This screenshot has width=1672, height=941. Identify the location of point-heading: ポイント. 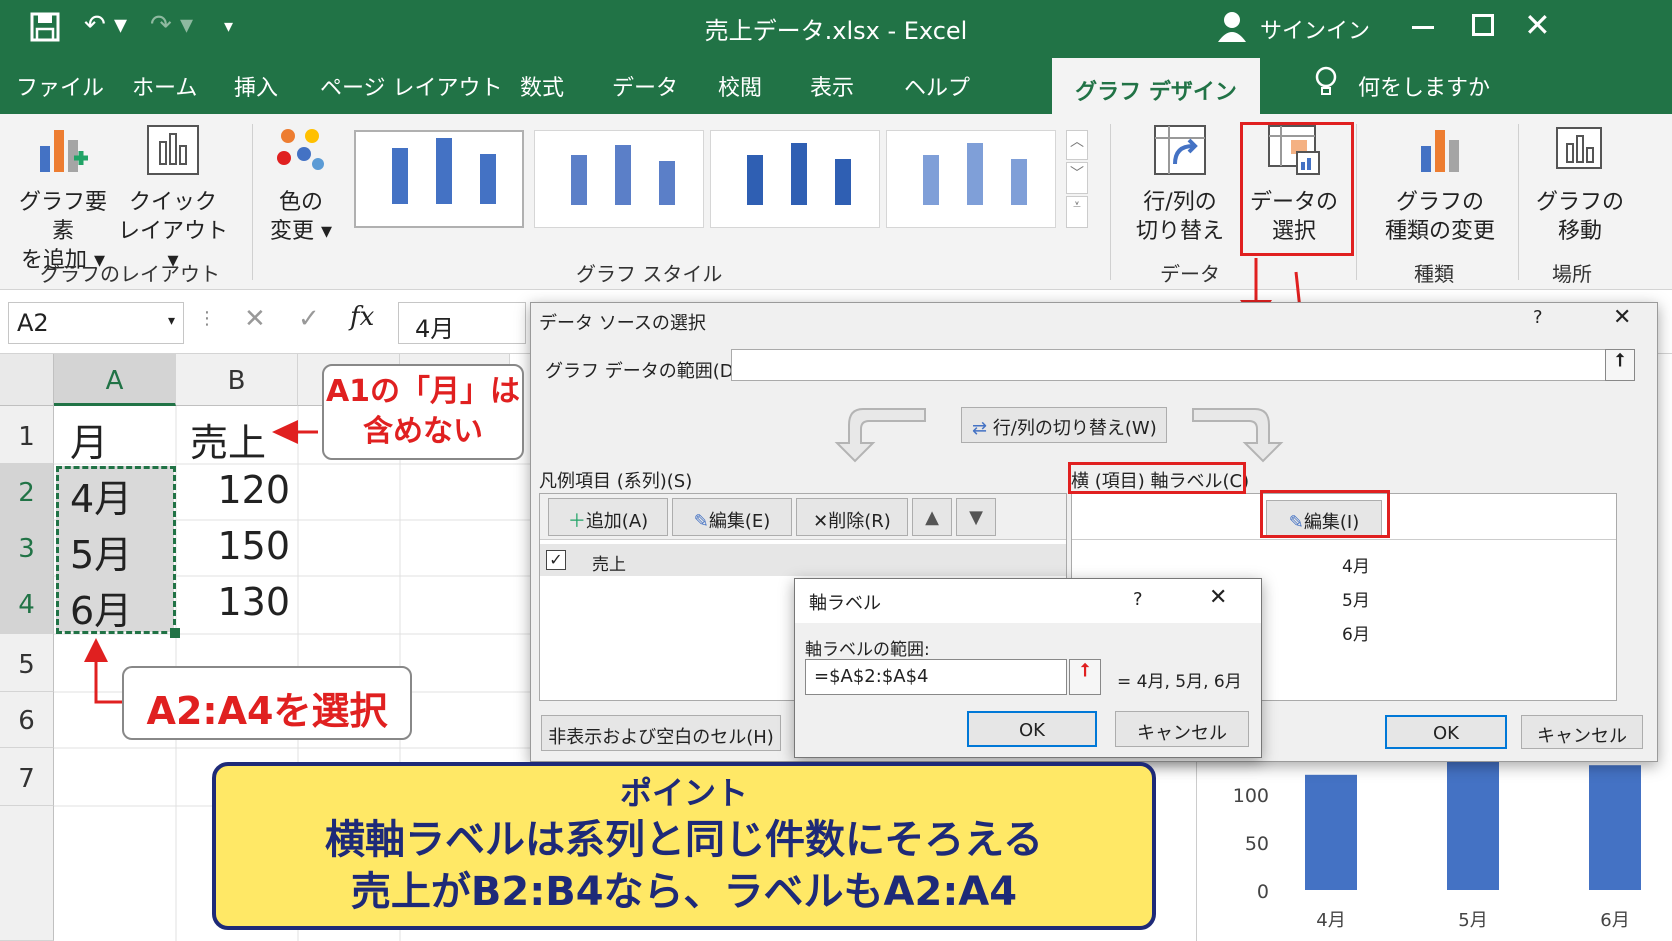
(683, 793).